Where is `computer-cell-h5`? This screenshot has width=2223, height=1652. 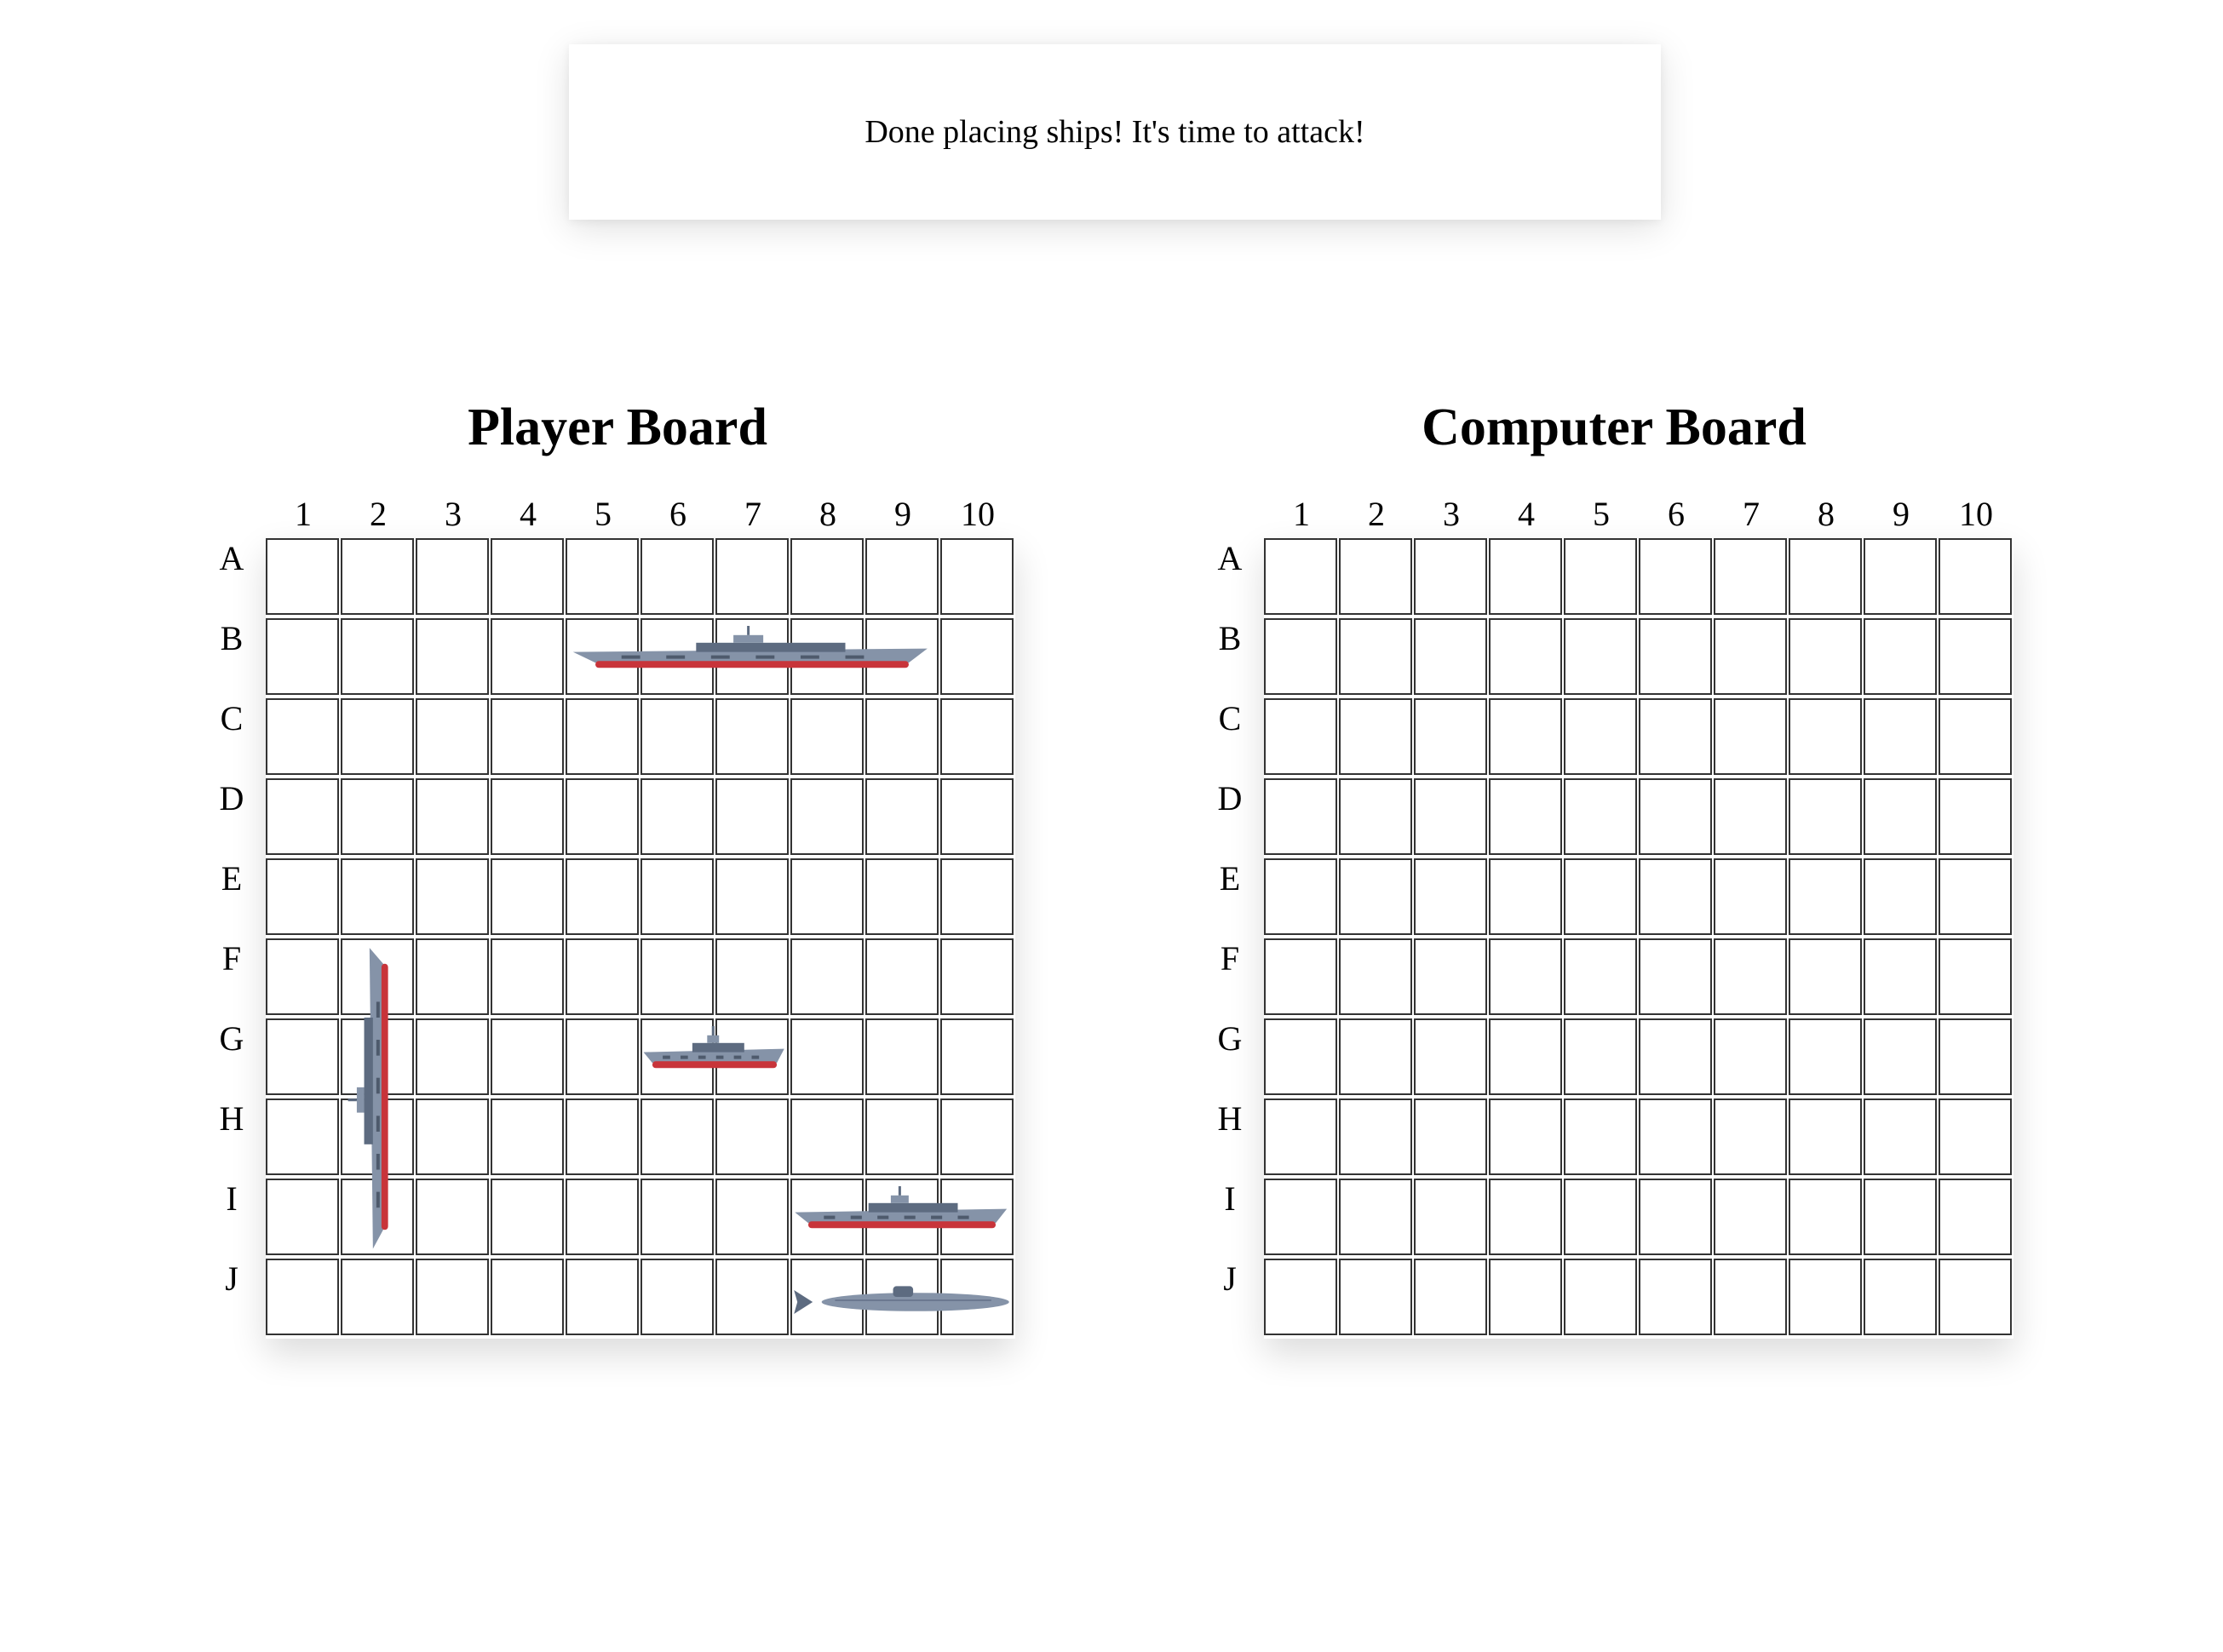 computer-cell-h5 is located at coordinates (1600, 1136).